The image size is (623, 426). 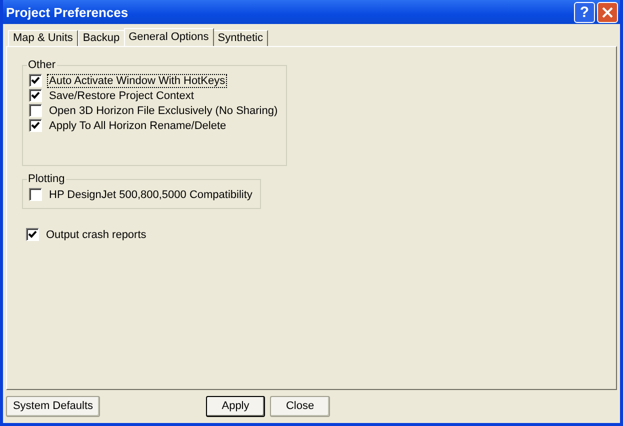 I want to click on checkbox-label: Output crash reports, so click(x=96, y=235).